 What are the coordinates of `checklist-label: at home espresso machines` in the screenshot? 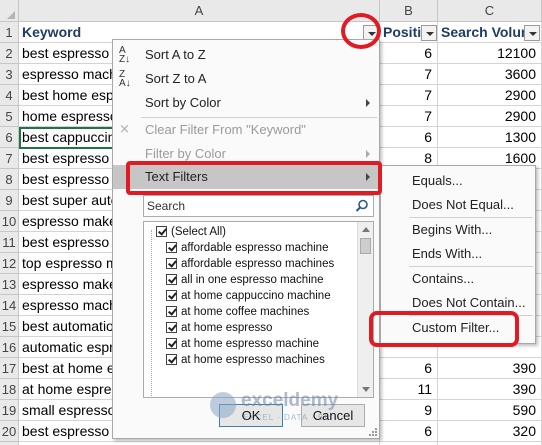 It's located at (253, 360).